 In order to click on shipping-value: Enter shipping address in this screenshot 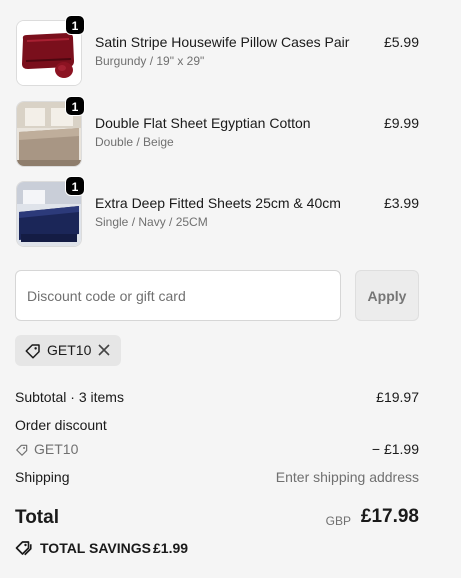, I will do `click(347, 477)`.